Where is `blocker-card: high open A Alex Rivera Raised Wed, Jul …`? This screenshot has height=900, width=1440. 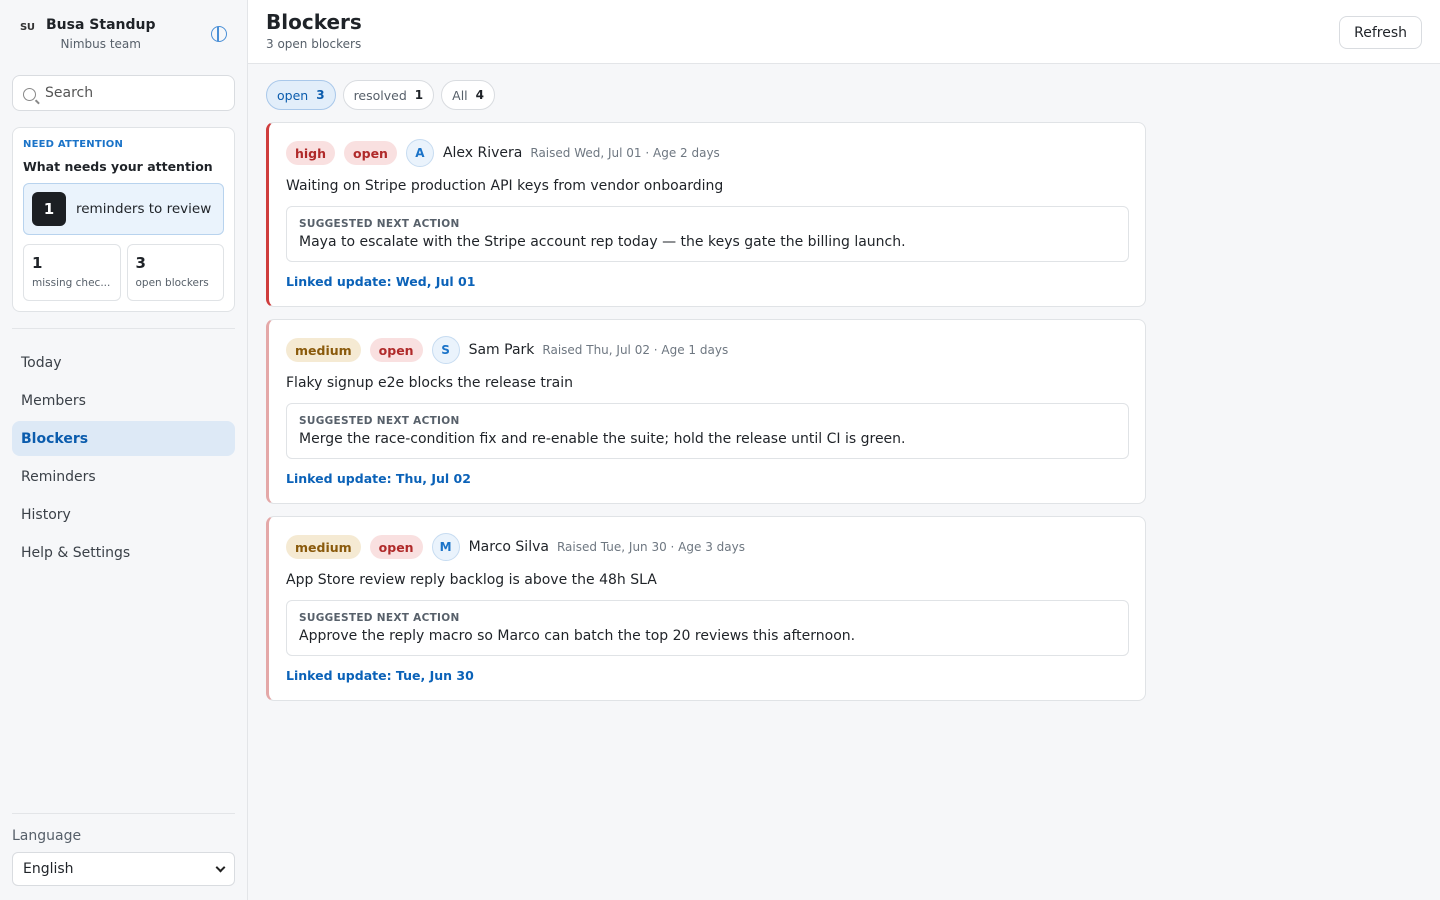
blocker-card: high open A Alex Rivera Raised Wed, Jul … is located at coordinates (706, 214).